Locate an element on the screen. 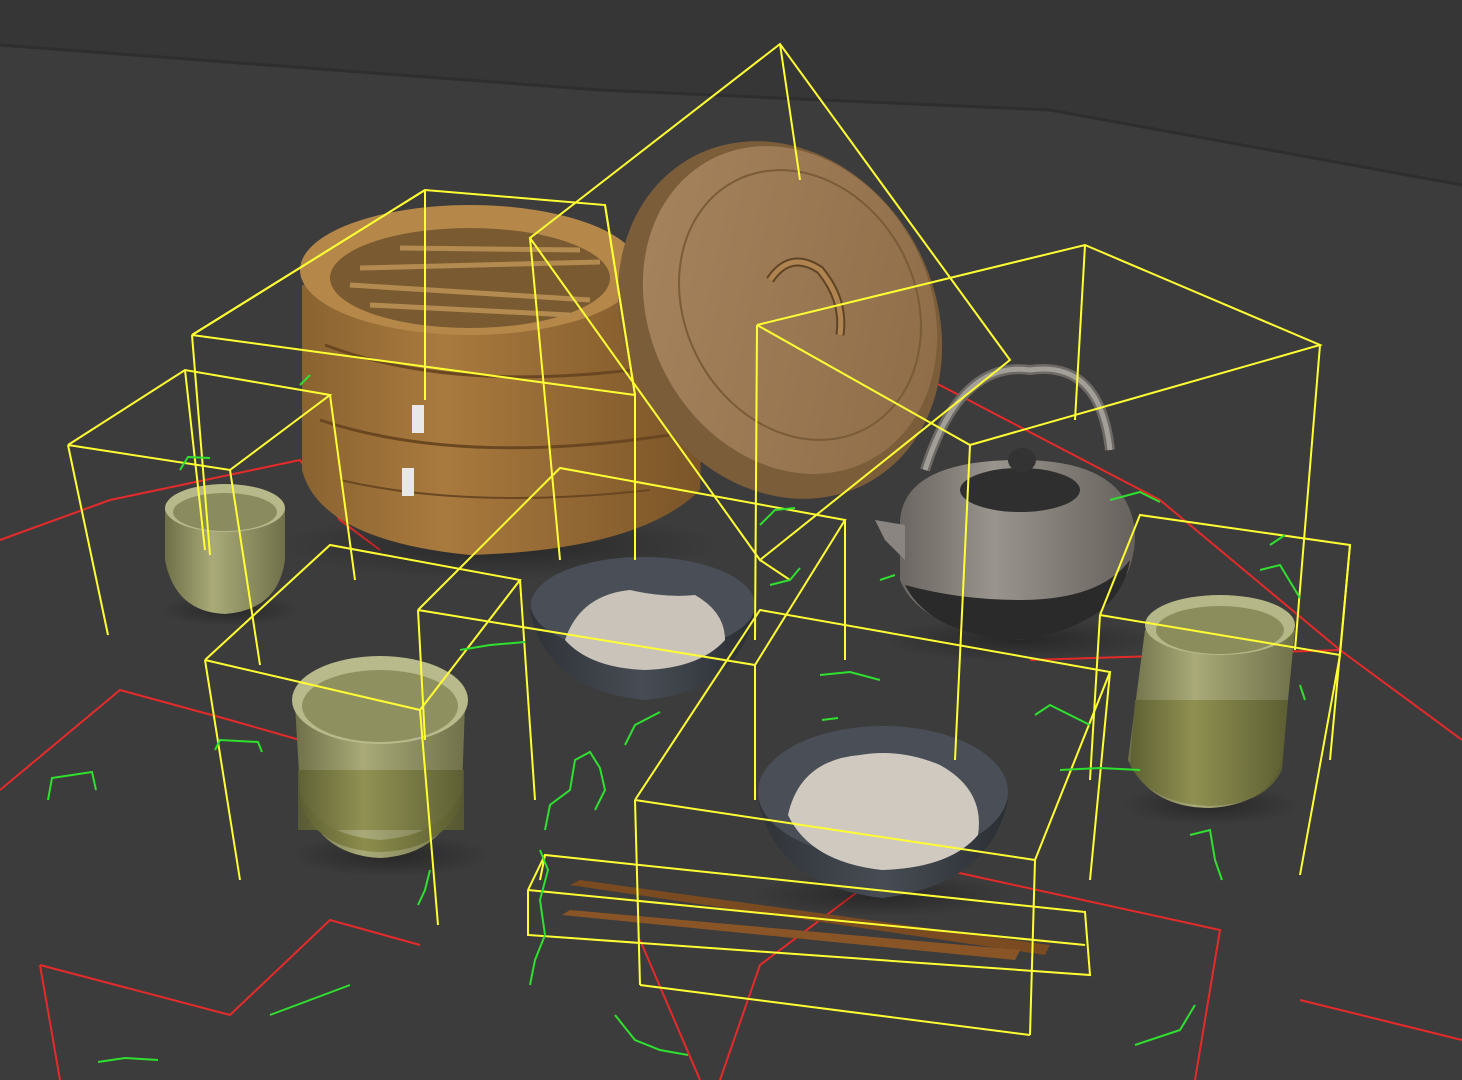 This screenshot has width=1462, height=1080. tea-cup-small is located at coordinates (225, 549).